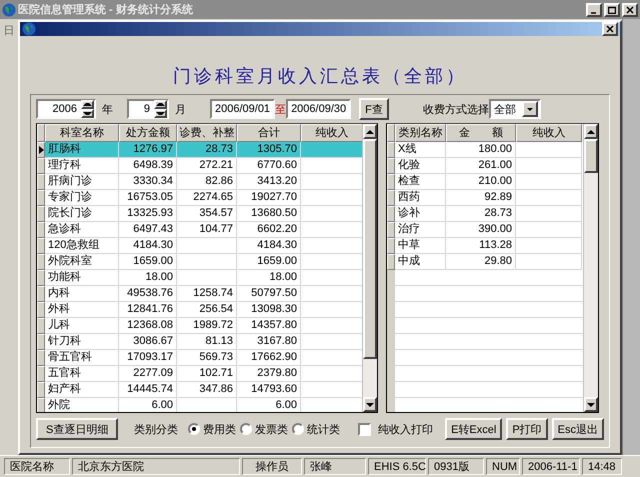 This screenshot has width=640, height=477. I want to click on table-row: 针刀科 3086.67 81.13 3167.80, so click(199, 342).